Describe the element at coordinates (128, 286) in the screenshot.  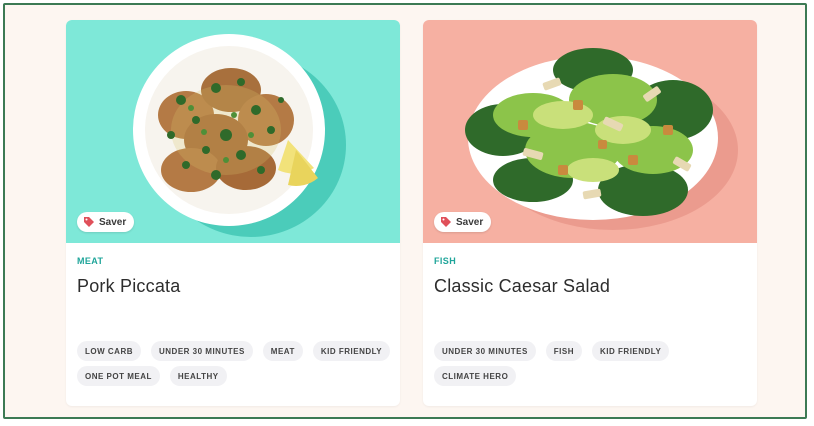
I see `recipe-title: Pork Piccata` at that location.